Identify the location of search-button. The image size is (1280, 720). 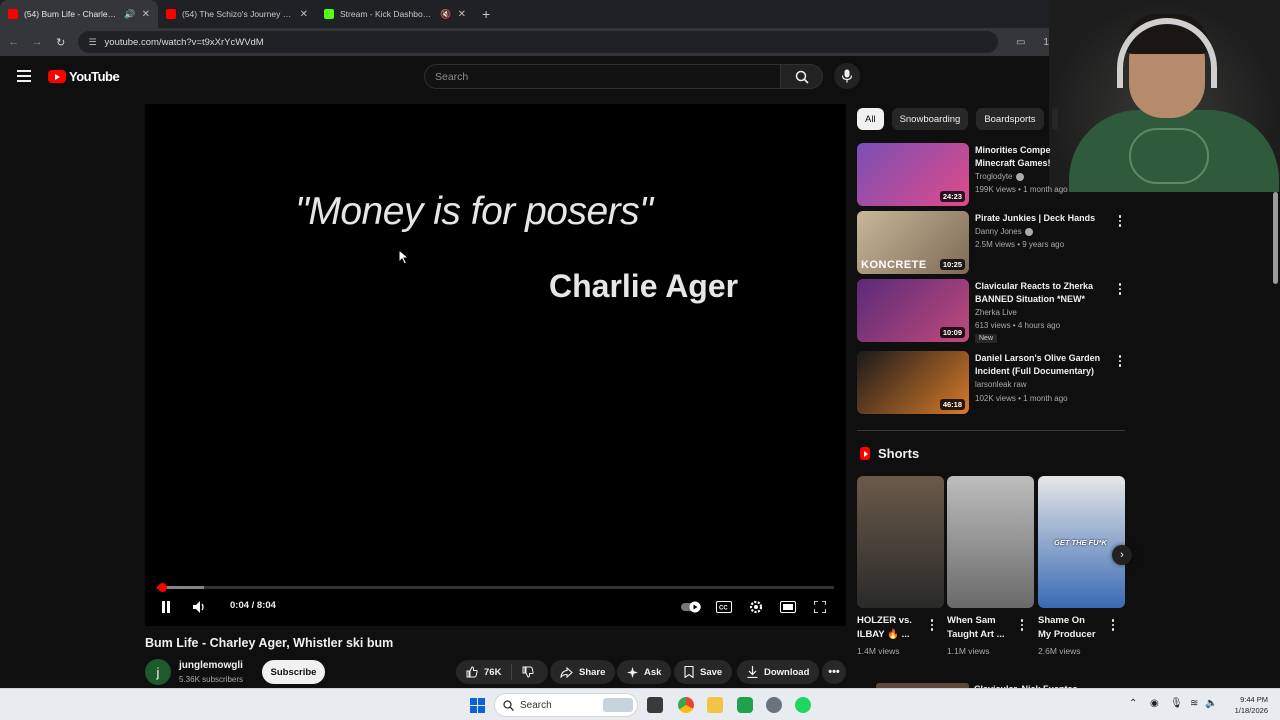
(802, 76).